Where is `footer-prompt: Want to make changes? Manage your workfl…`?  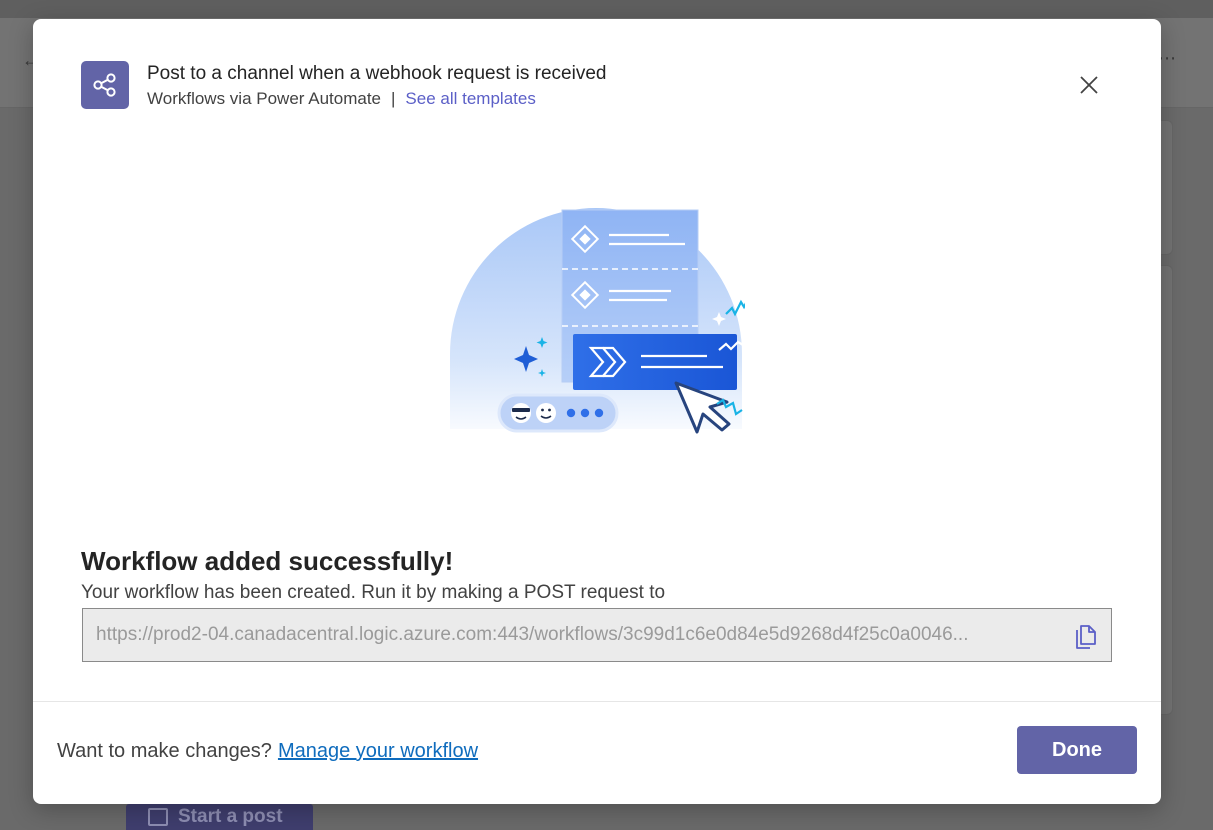 footer-prompt: Want to make changes? Manage your workfl… is located at coordinates (267, 751).